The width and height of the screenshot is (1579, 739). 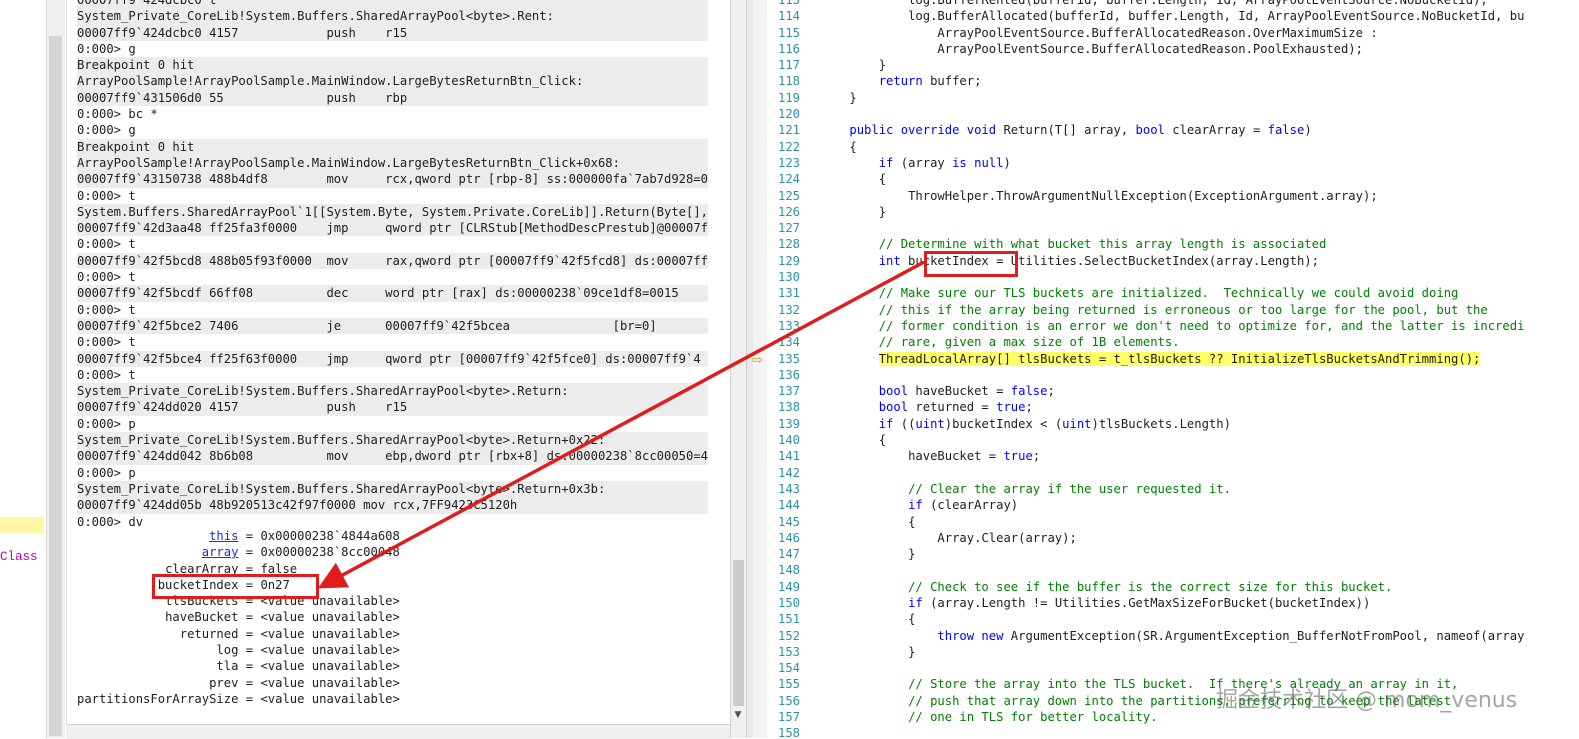 What do you see at coordinates (1007, 537) in the screenshot?
I see `code-token: Array.Clear(array);` at bounding box center [1007, 537].